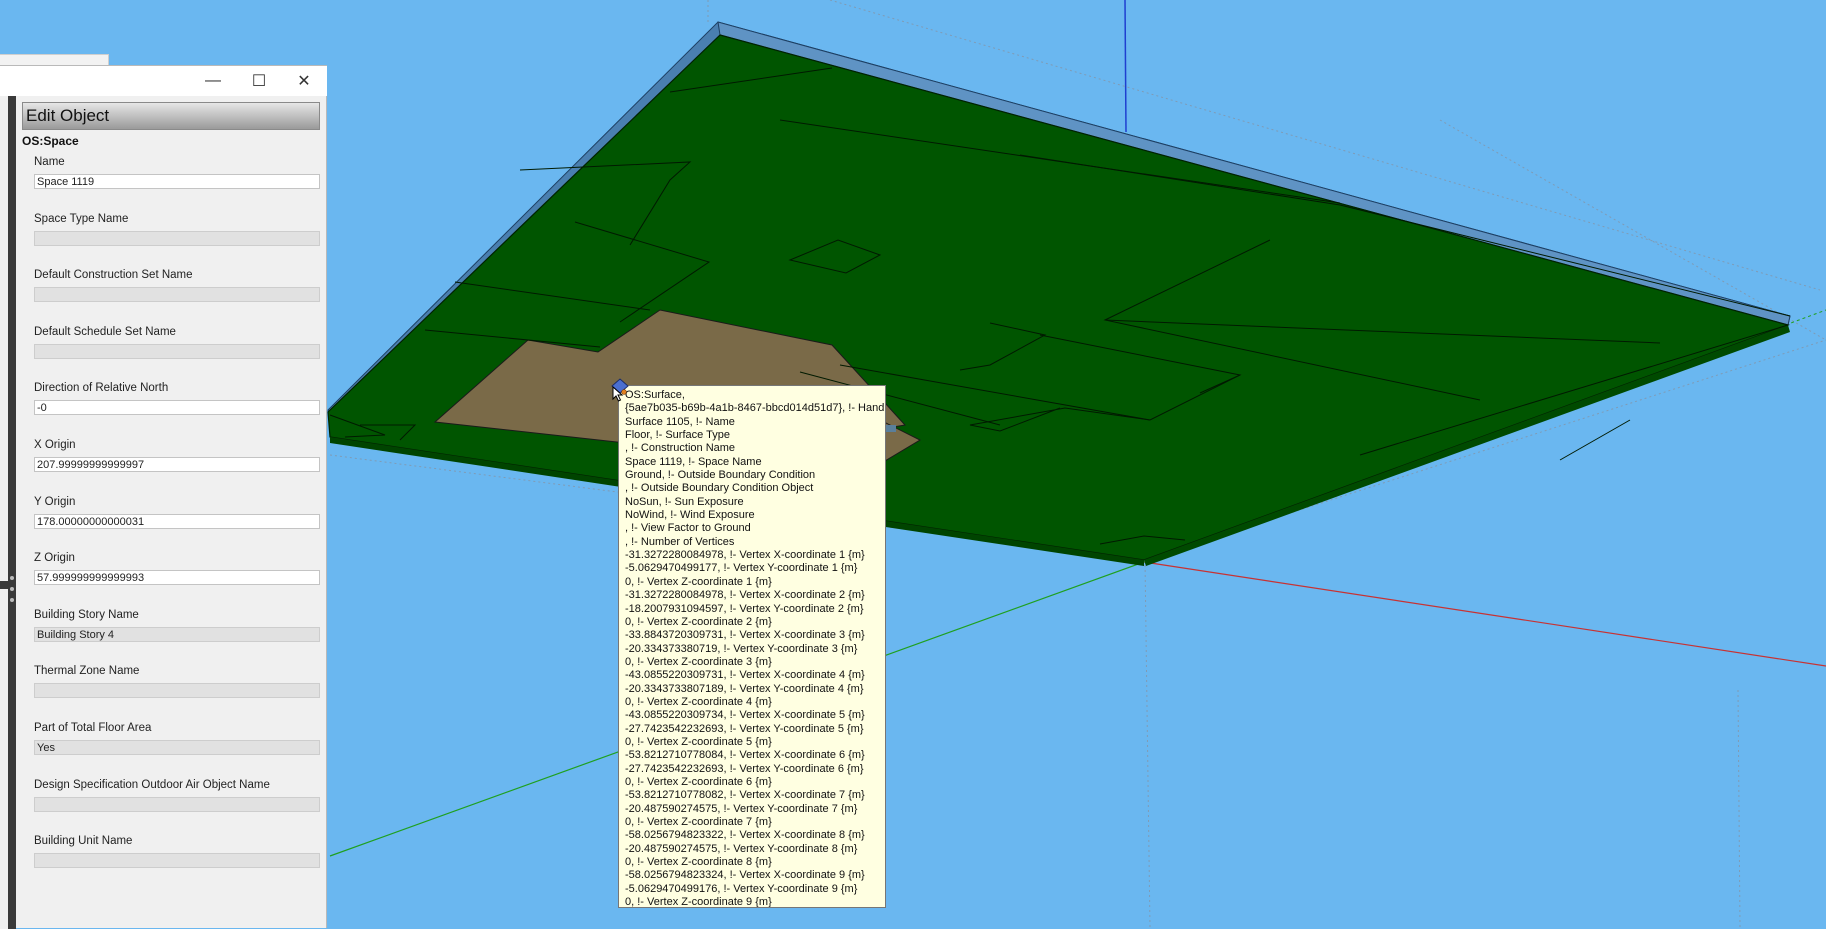  Describe the element at coordinates (54, 558) in the screenshot. I see `field-label: Z Origin` at that location.